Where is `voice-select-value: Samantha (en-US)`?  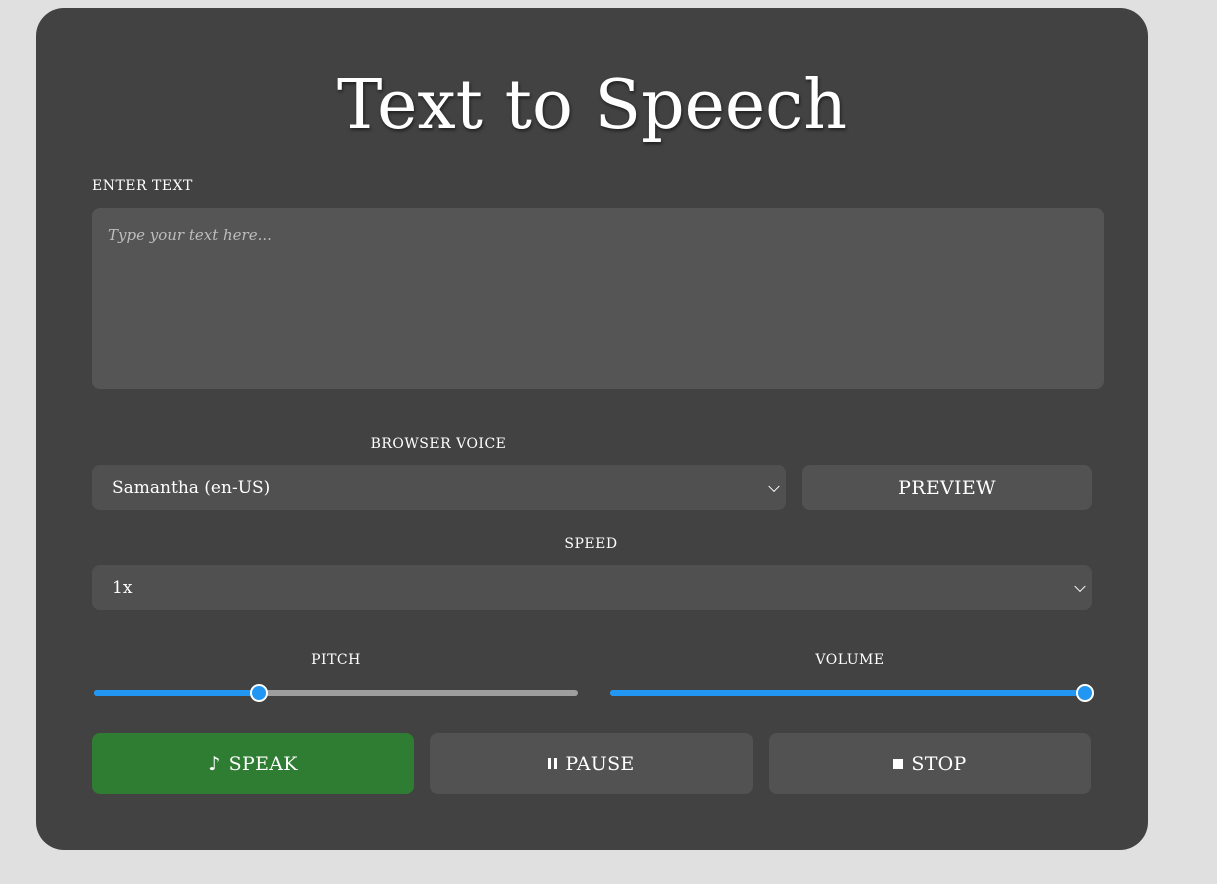
voice-select-value: Samantha (en-US) is located at coordinates (191, 487).